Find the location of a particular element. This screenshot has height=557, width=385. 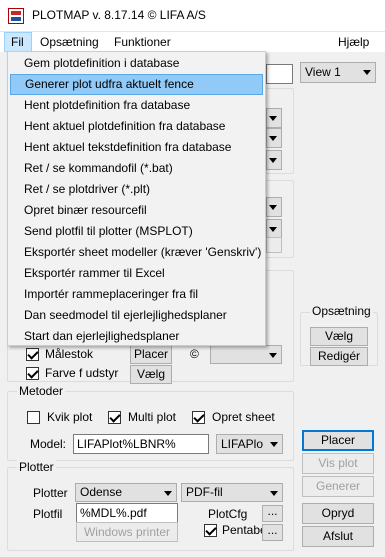

menu-item-gem-plotdefinition: Gem plotdefinition i database is located at coordinates (136, 63).